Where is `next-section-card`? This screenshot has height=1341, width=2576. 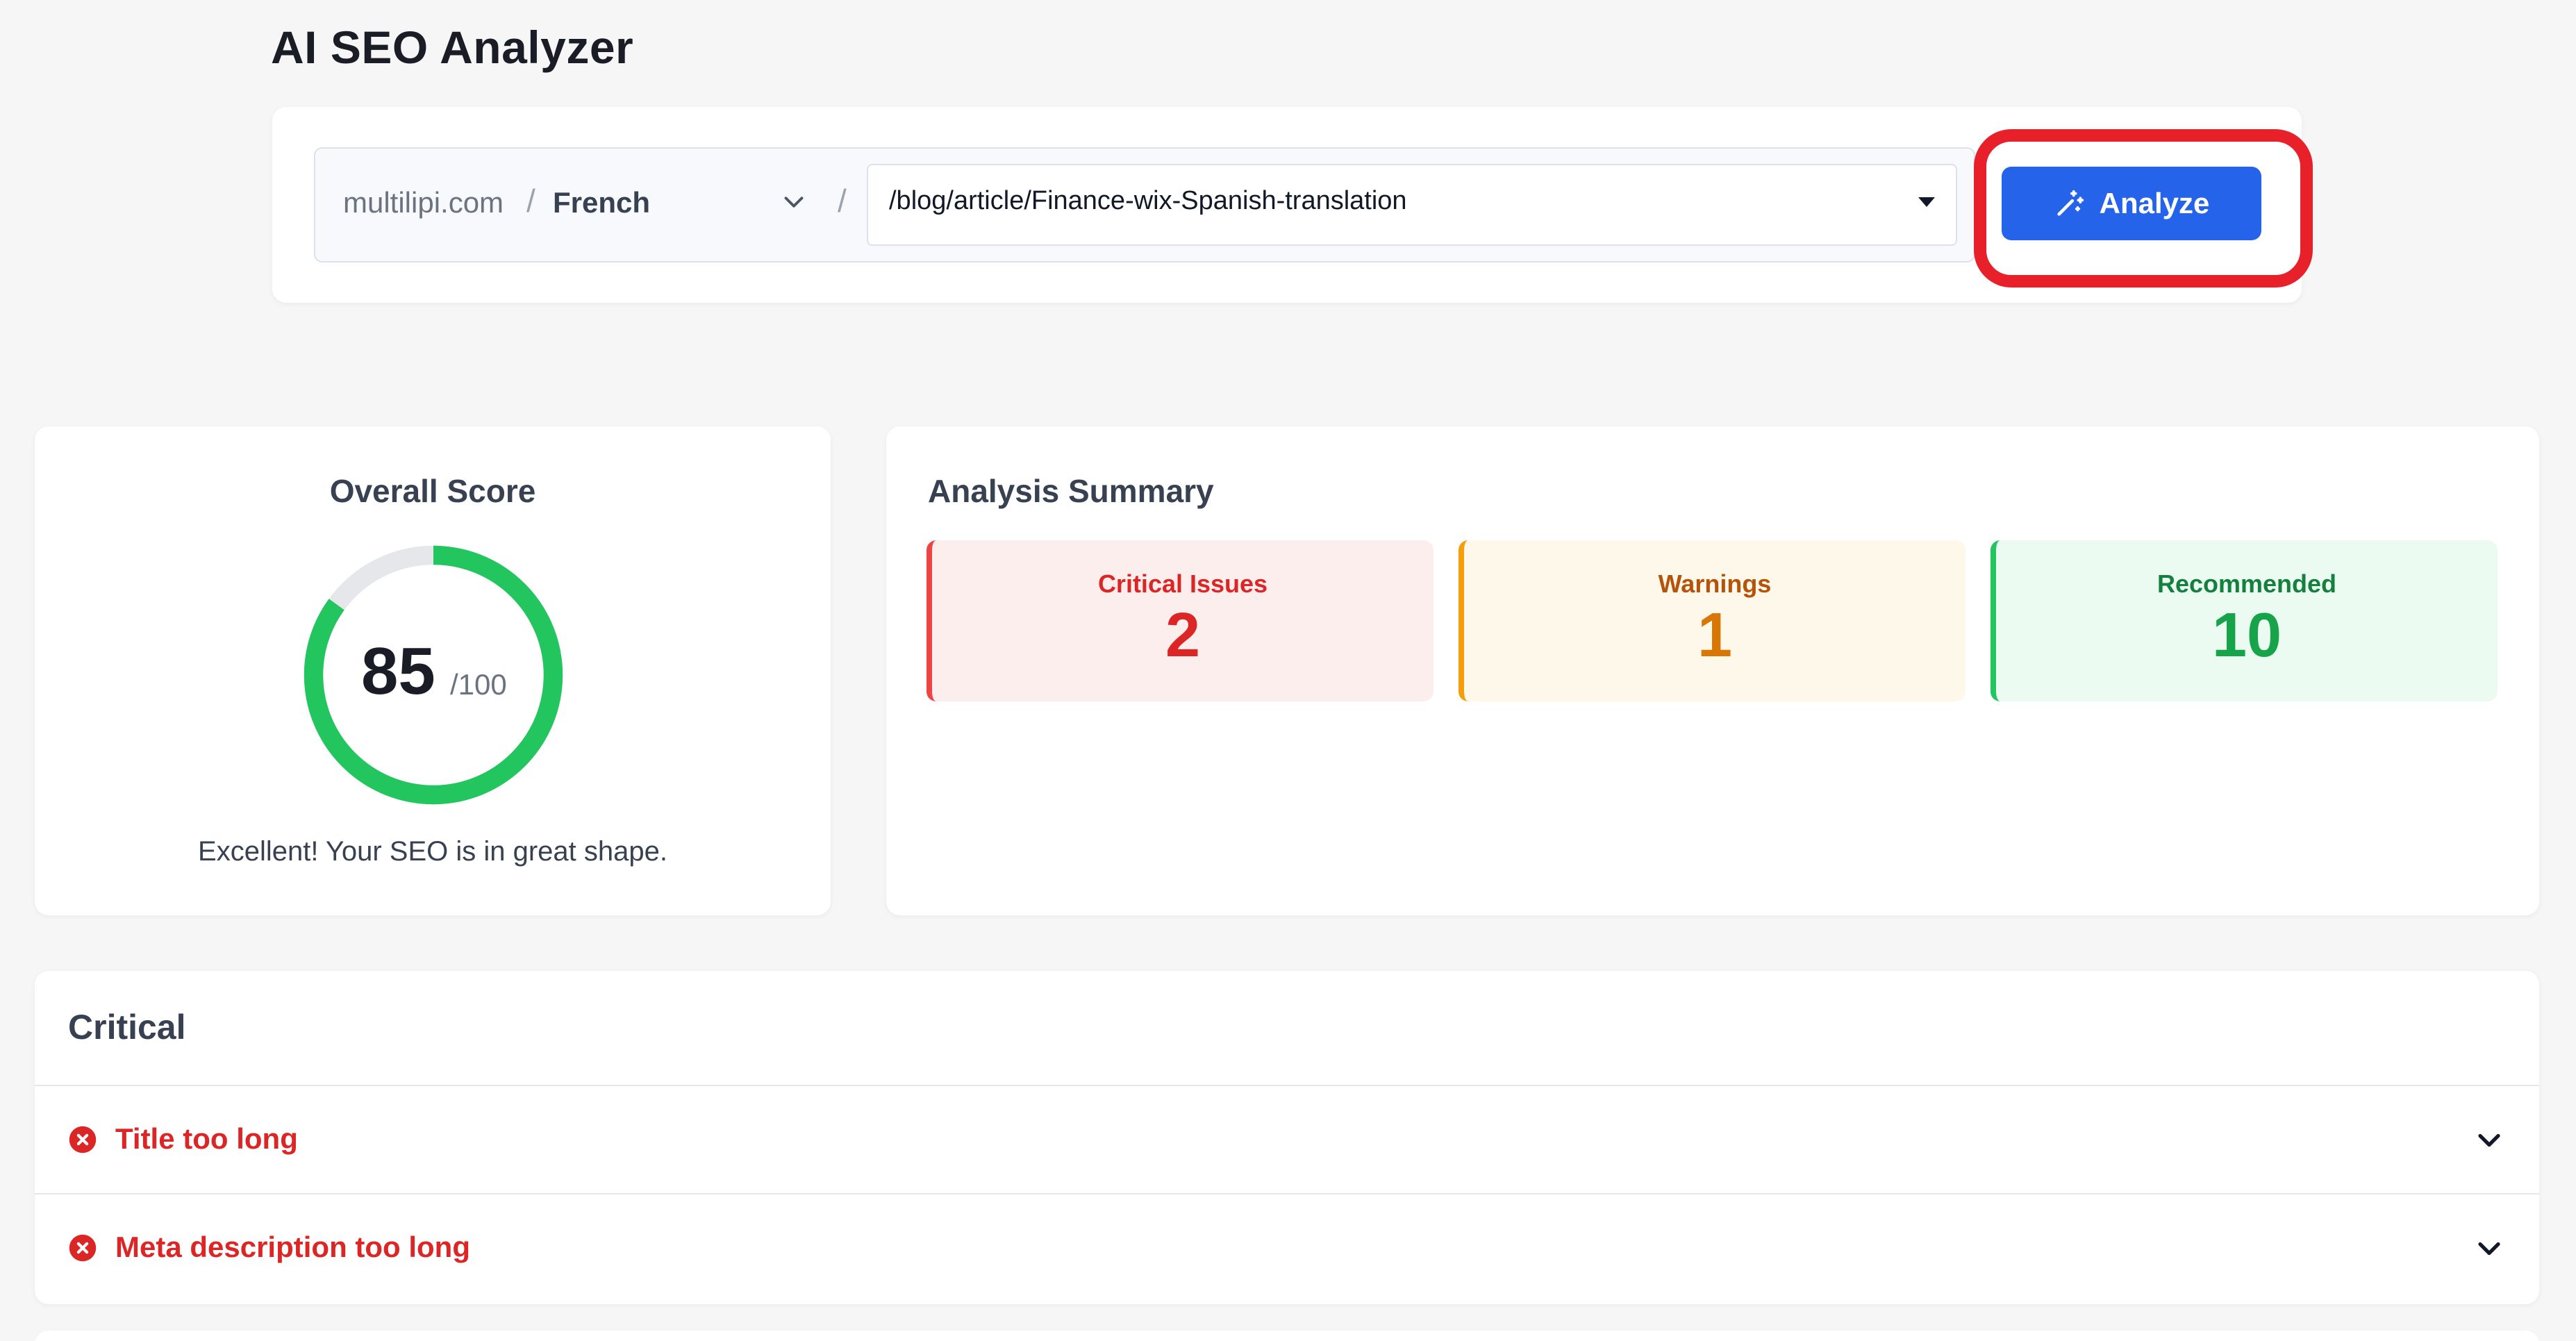
next-section-card is located at coordinates (1287, 1336).